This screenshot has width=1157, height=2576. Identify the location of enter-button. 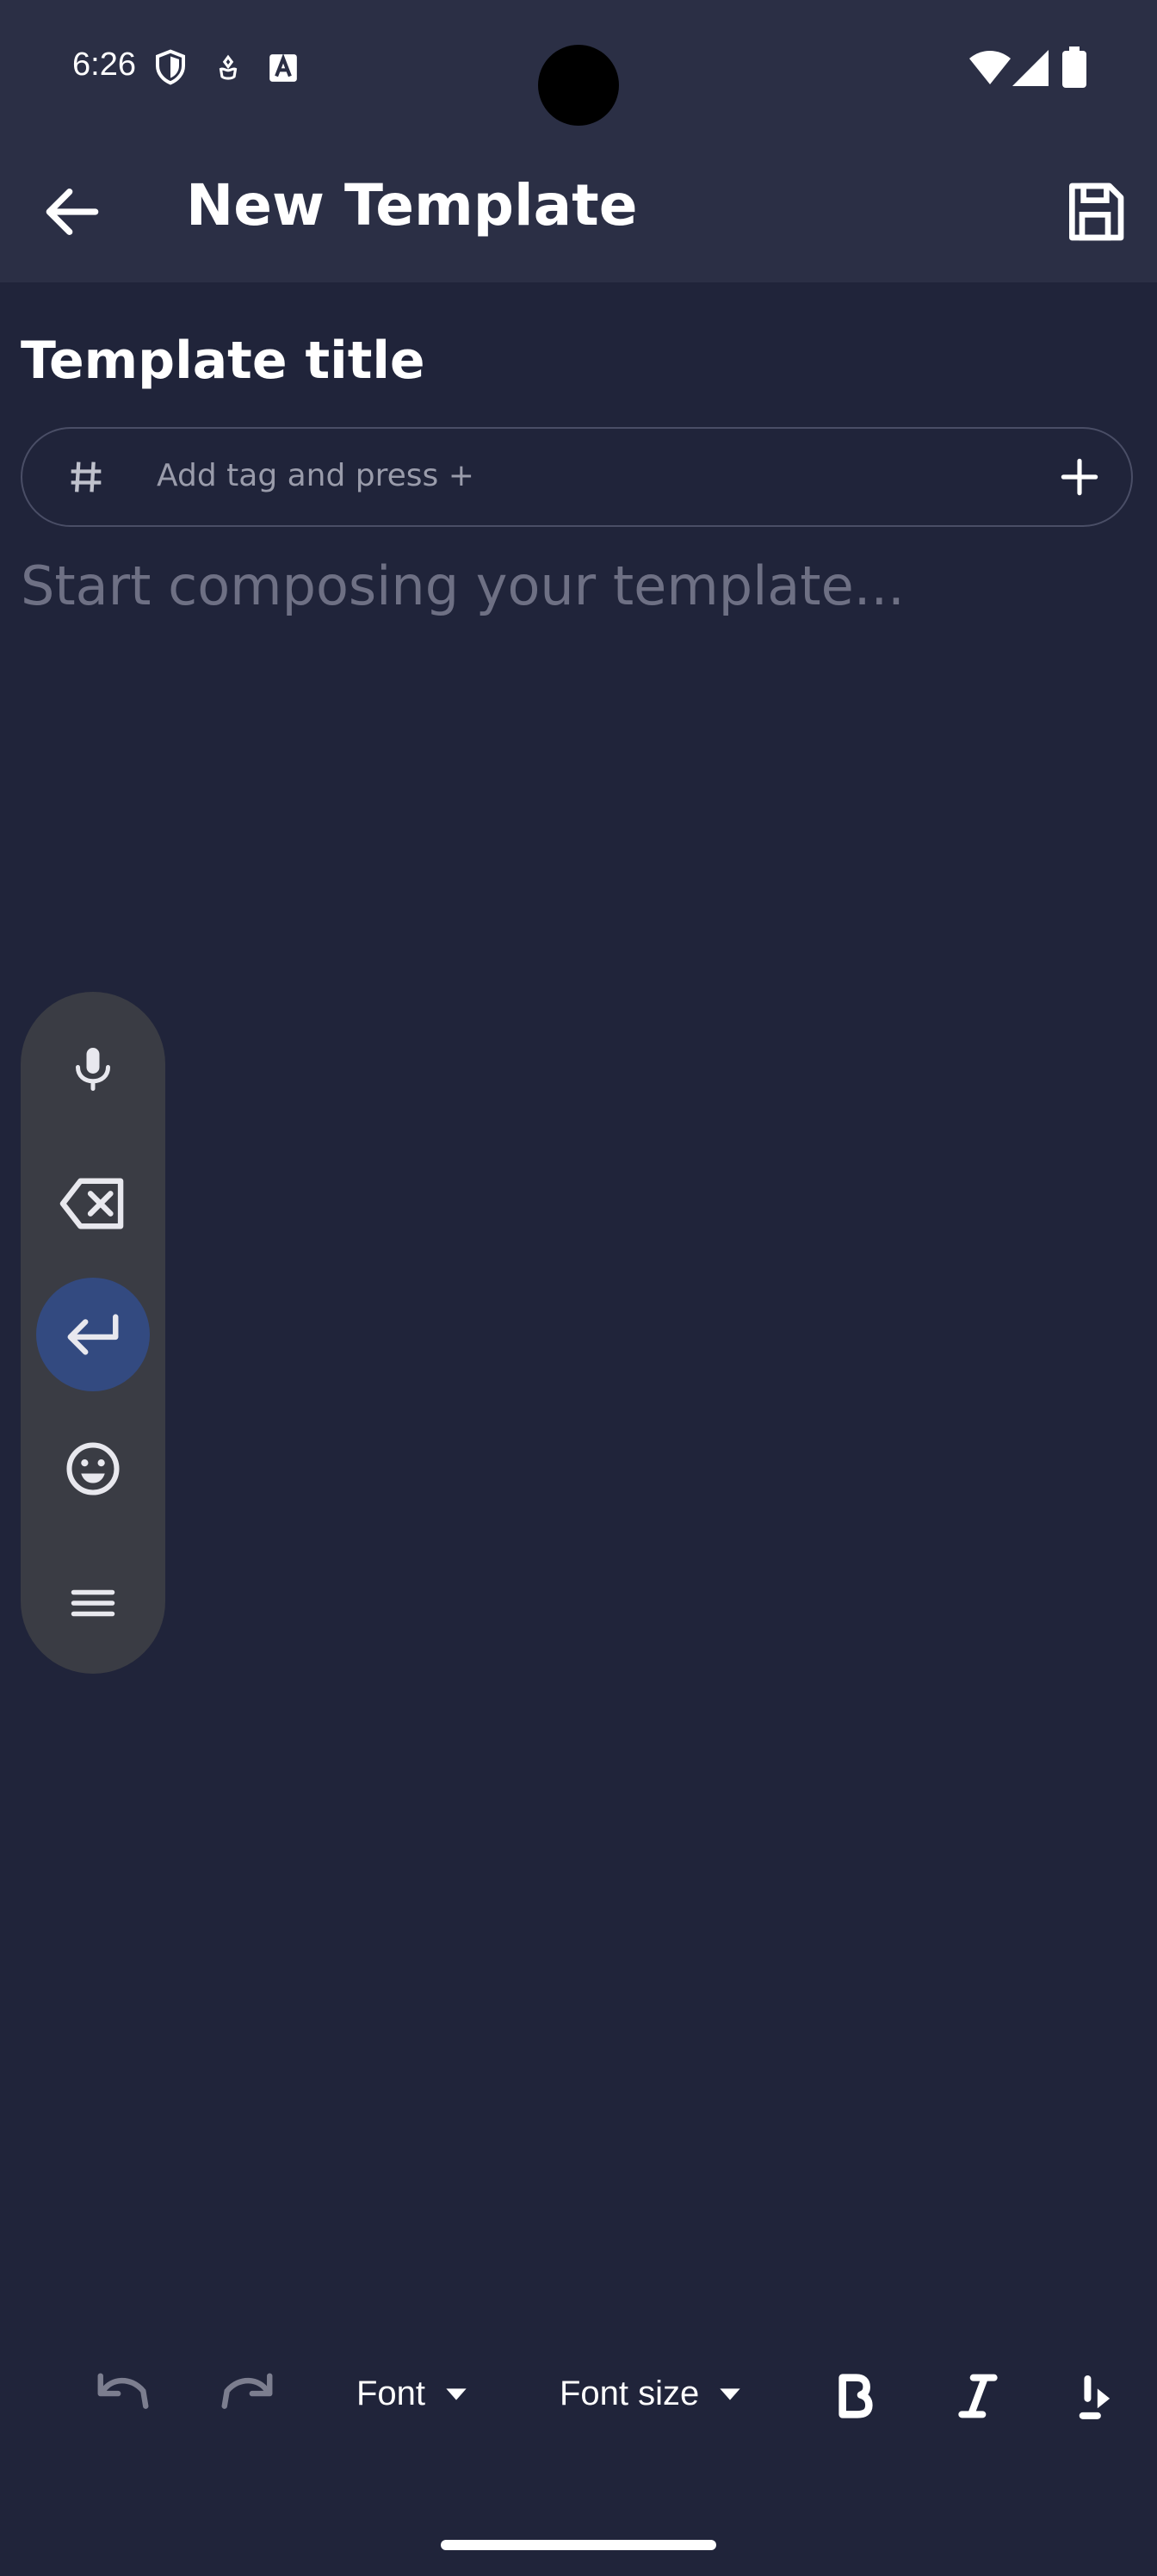
(93, 1334).